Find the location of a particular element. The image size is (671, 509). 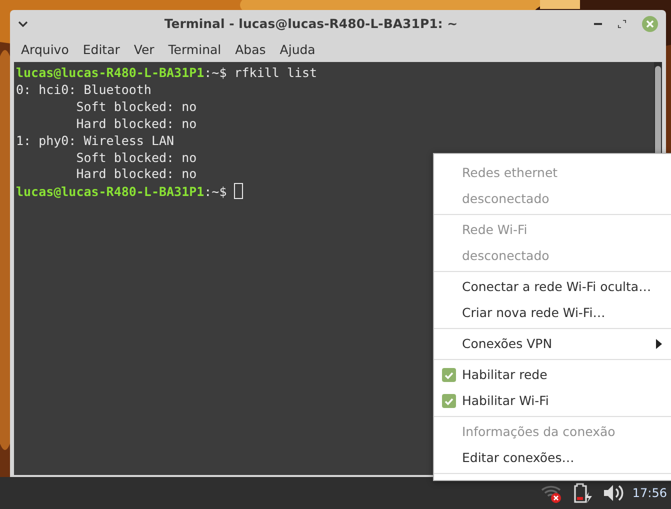

window-menu-icon is located at coordinates (23, 24).